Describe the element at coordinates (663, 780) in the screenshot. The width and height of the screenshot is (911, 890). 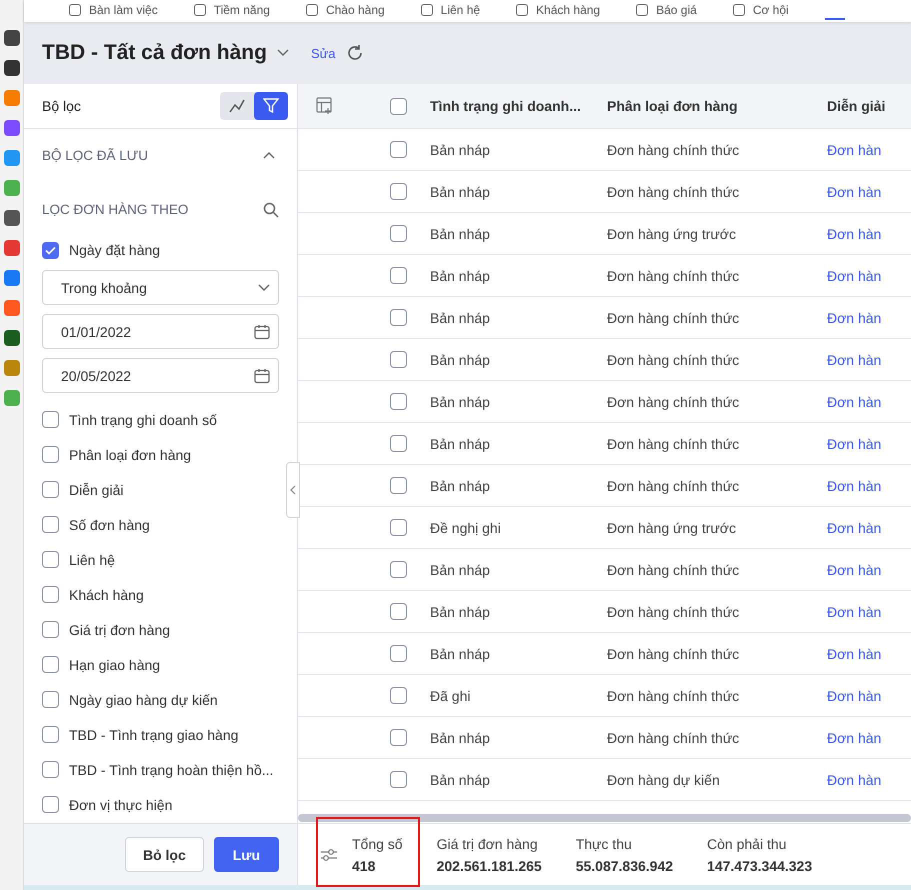
I see `table-cell-text: Đơn hàng dự kiến` at that location.